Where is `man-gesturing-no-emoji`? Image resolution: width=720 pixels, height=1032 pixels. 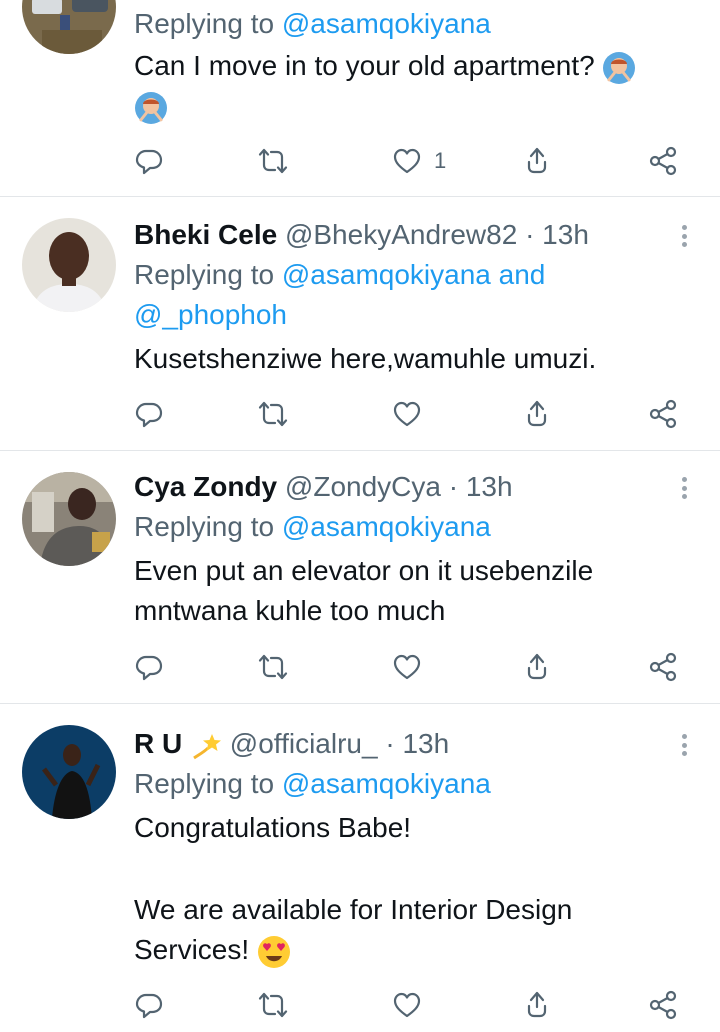 man-gesturing-no-emoji is located at coordinates (619, 67).